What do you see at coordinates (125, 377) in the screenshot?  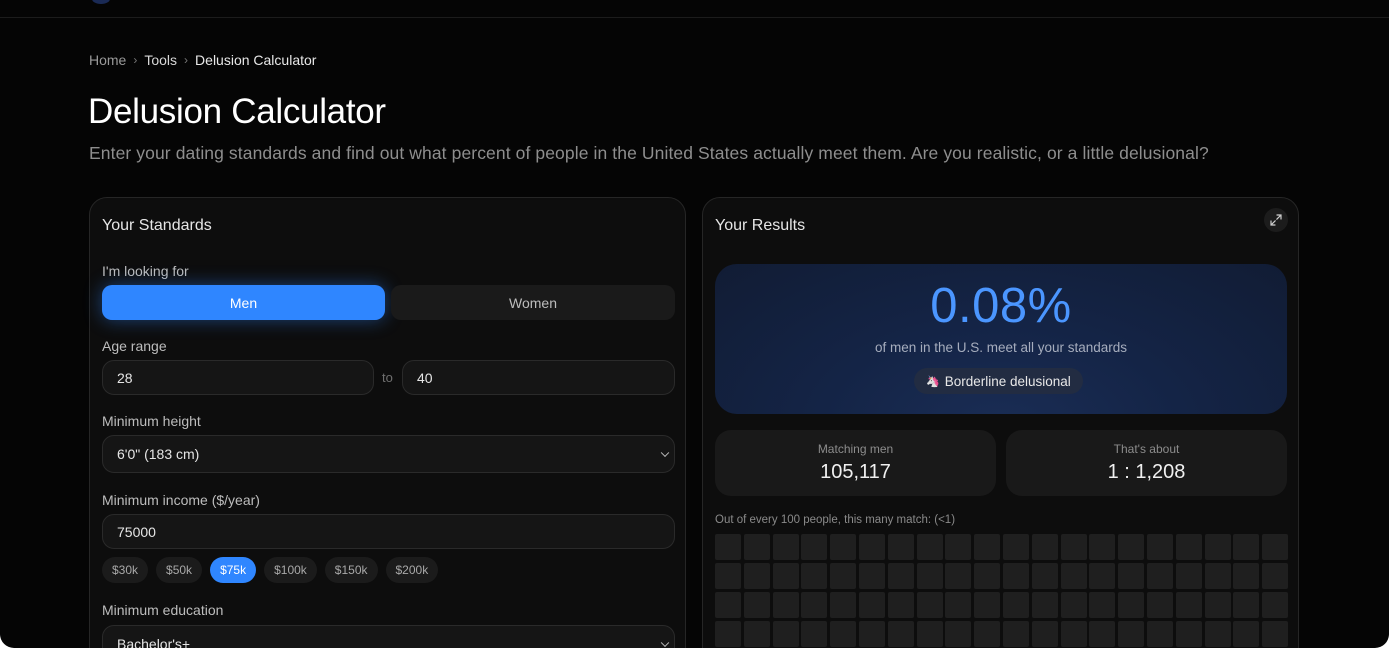 I see `age-min-value: 28` at bounding box center [125, 377].